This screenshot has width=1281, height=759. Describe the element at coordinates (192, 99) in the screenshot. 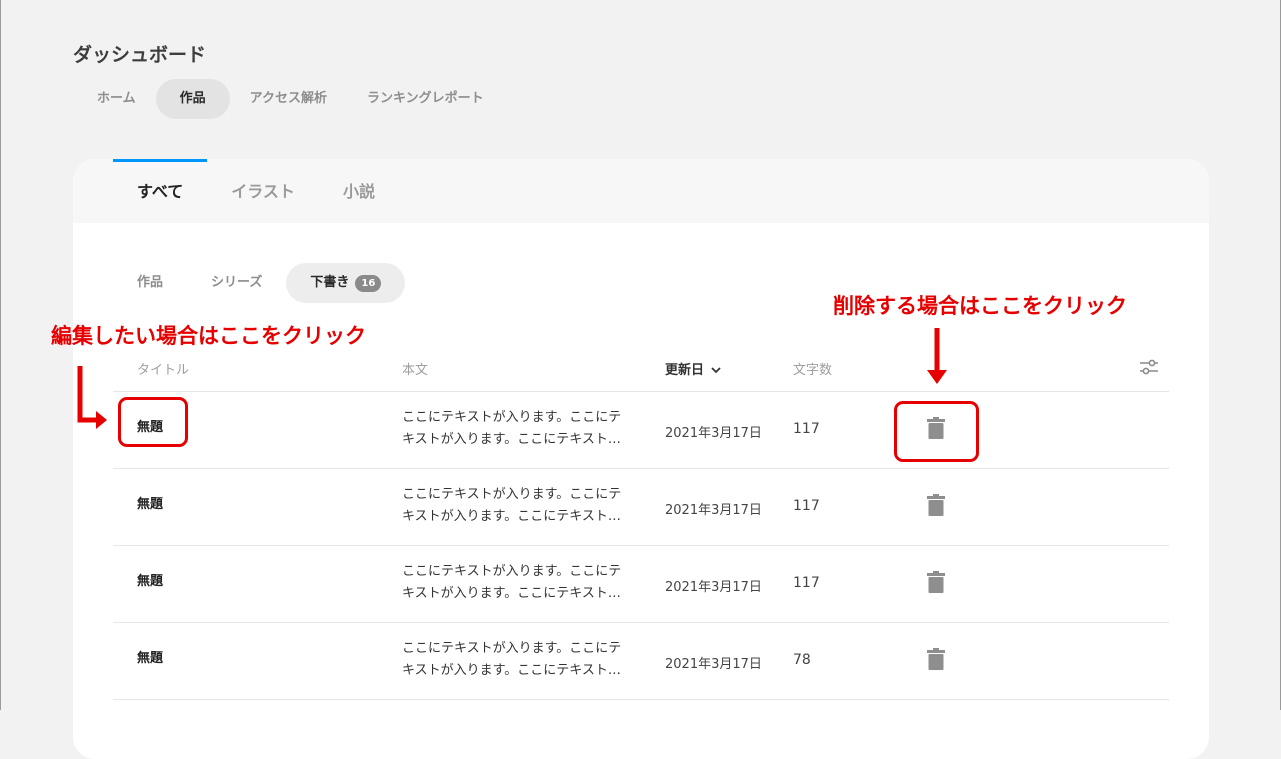

I see `tab-works: 作品` at that location.